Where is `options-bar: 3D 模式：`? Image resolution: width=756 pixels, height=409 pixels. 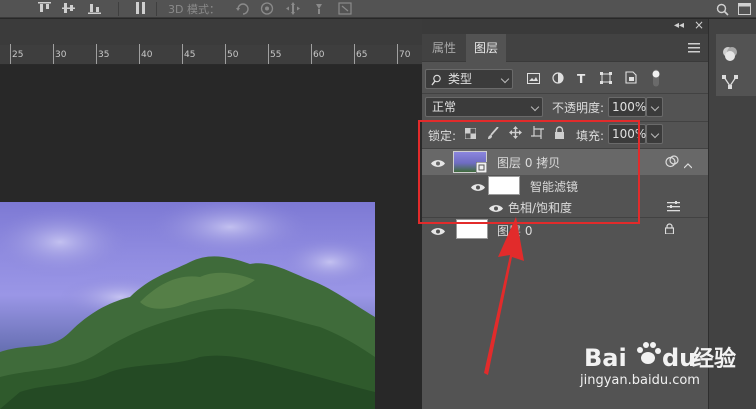
options-bar: 3D 模式： is located at coordinates (378, 9).